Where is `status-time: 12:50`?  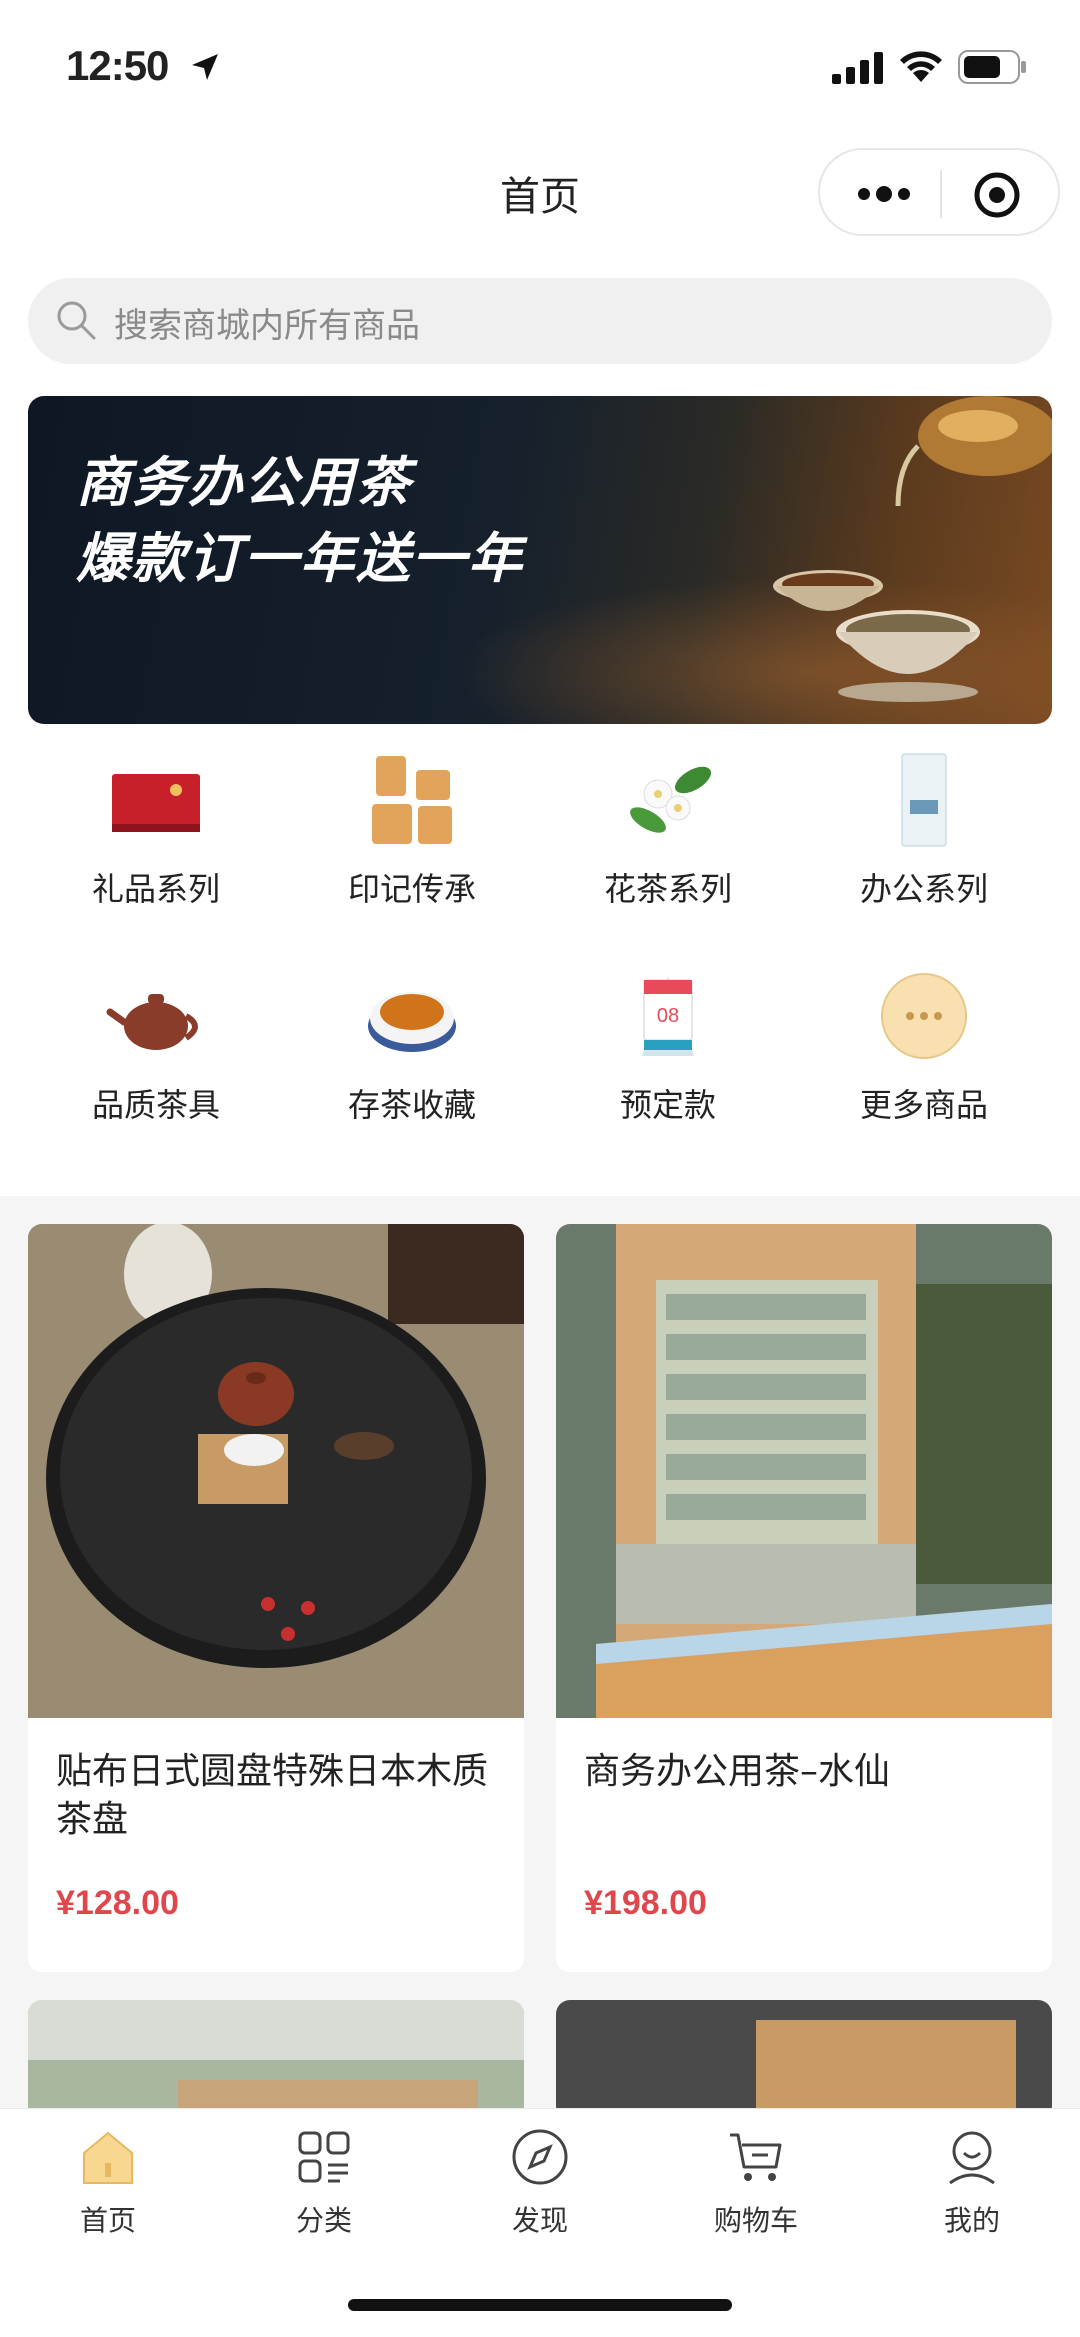
status-time: 12:50 is located at coordinates (117, 65).